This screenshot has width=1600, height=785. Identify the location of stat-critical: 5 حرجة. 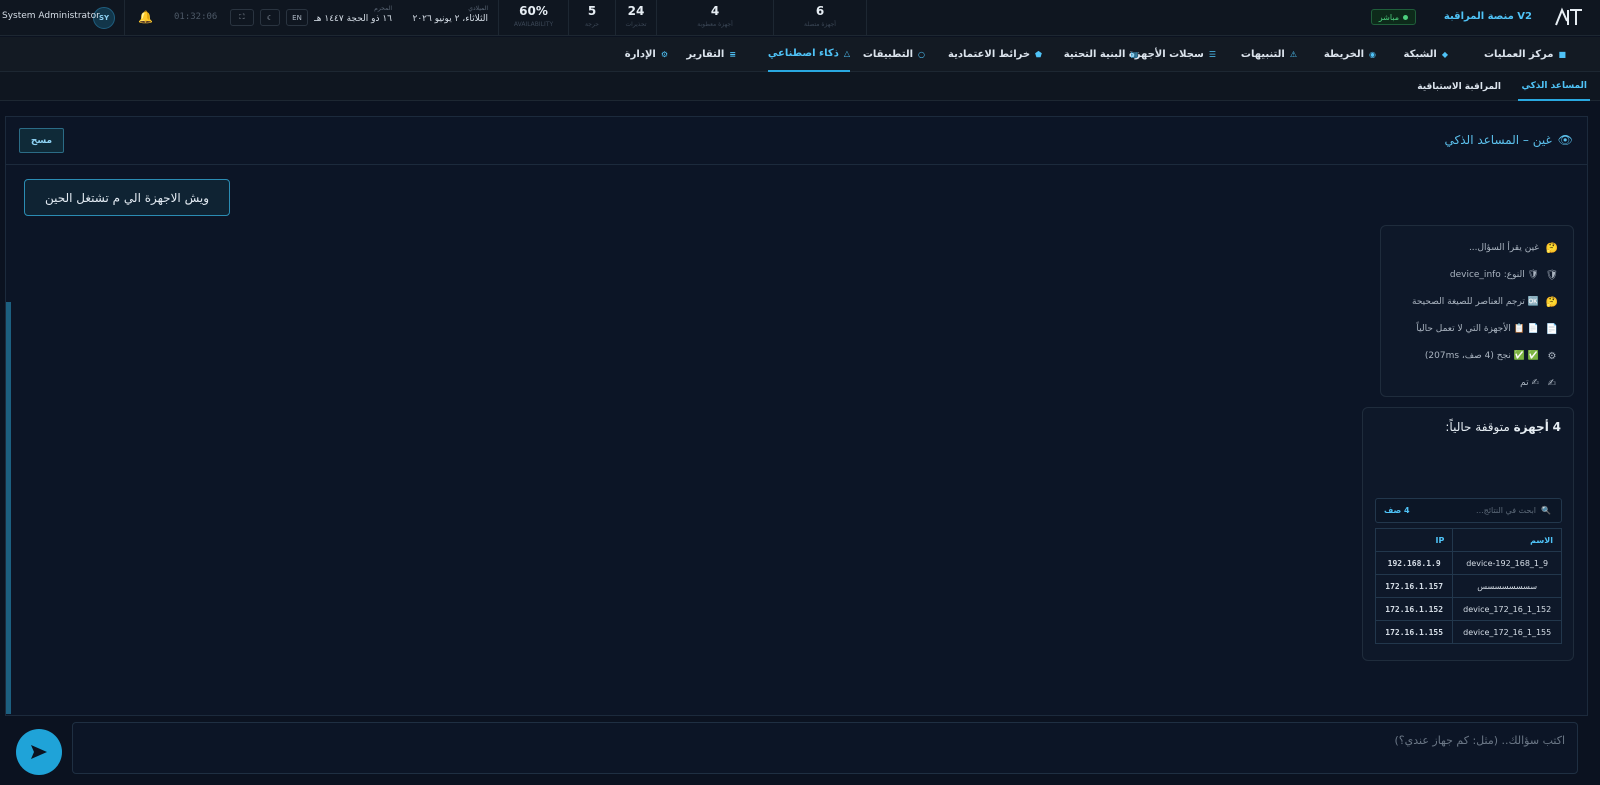
(591, 18).